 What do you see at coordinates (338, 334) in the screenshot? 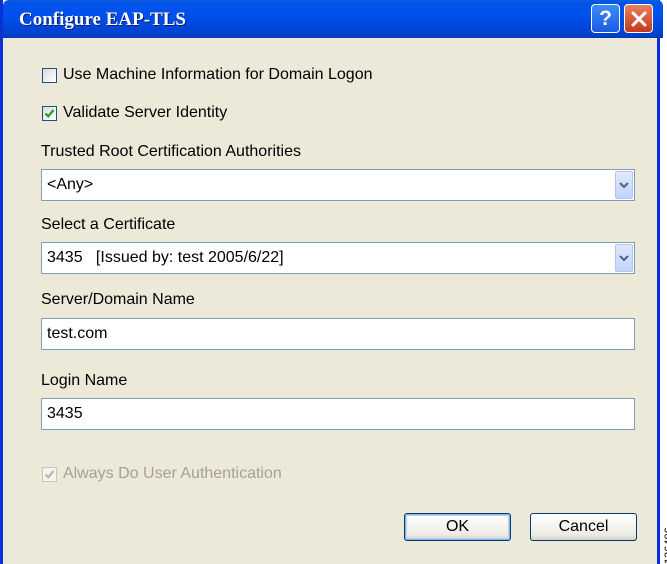
I see `server-domain-input: test.com` at bounding box center [338, 334].